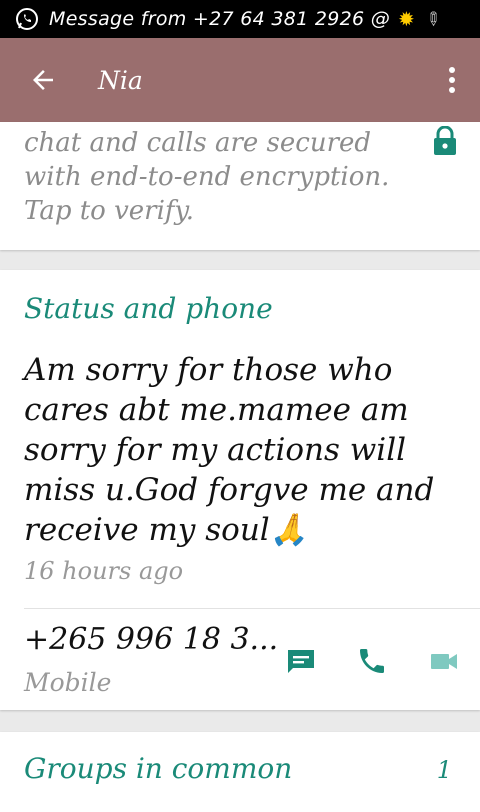 This screenshot has width=480, height=812. What do you see at coordinates (444, 661) in the screenshot?
I see `video-call-icon` at bounding box center [444, 661].